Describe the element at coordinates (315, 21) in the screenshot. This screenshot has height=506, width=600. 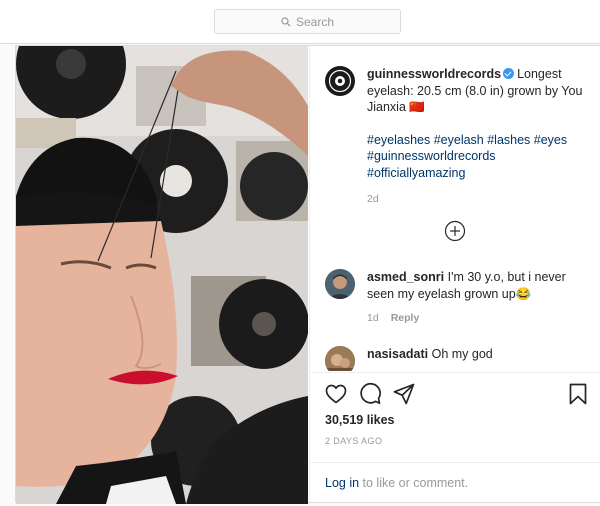
I see `search-placeholder: Search` at that location.